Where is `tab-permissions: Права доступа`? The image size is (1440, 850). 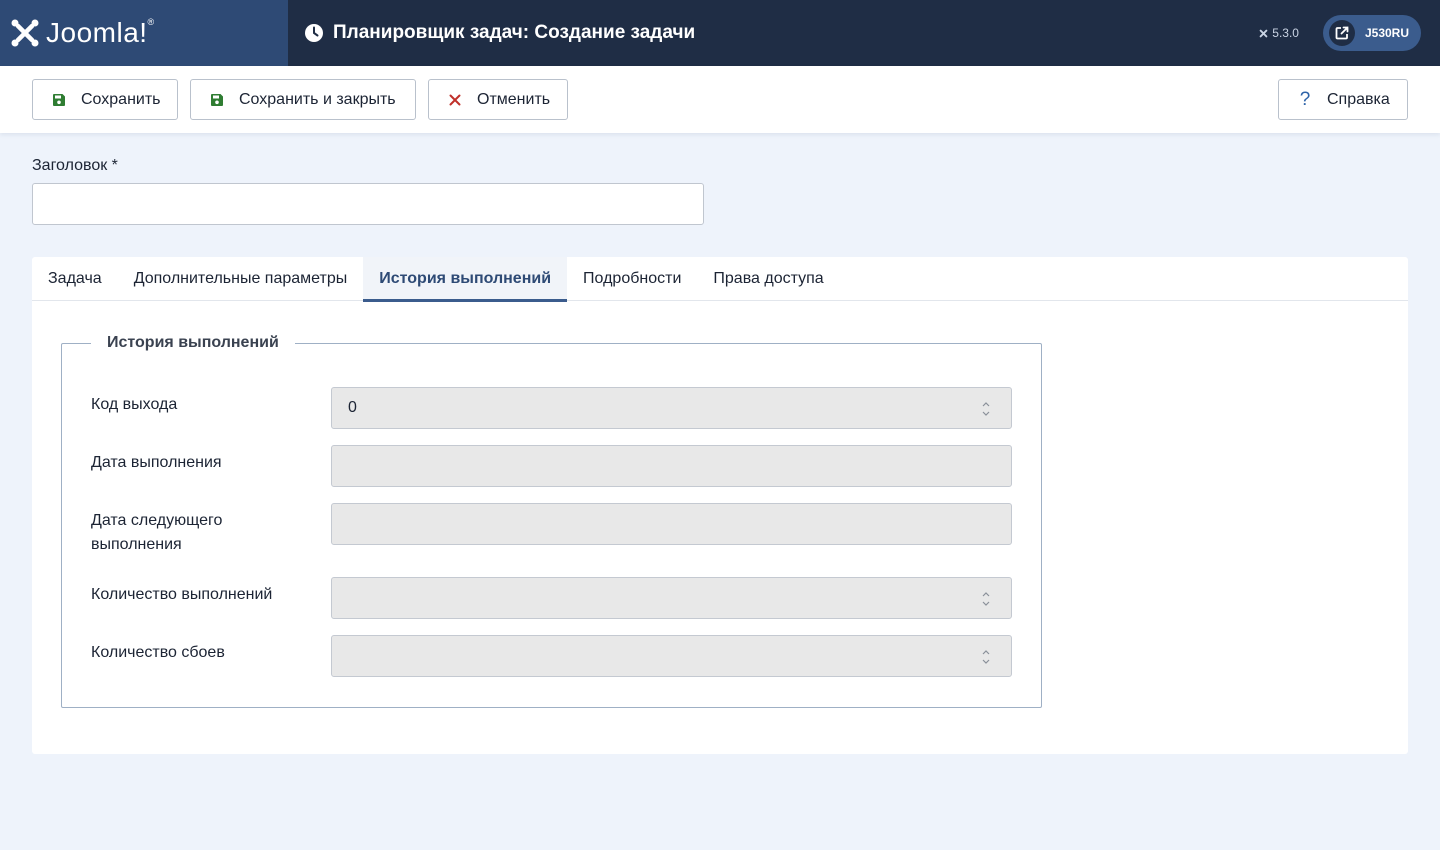
tab-permissions: Права доступа is located at coordinates (768, 279).